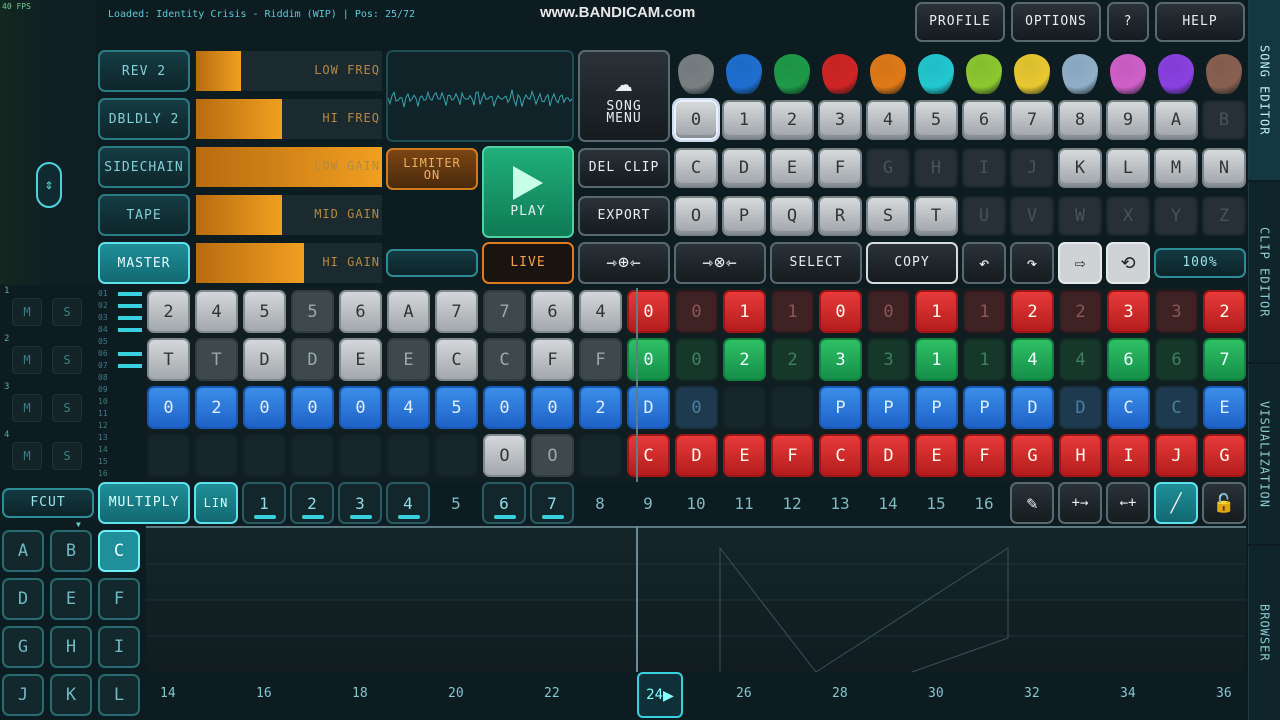  I want to click on clip-key: S, so click(888, 216).